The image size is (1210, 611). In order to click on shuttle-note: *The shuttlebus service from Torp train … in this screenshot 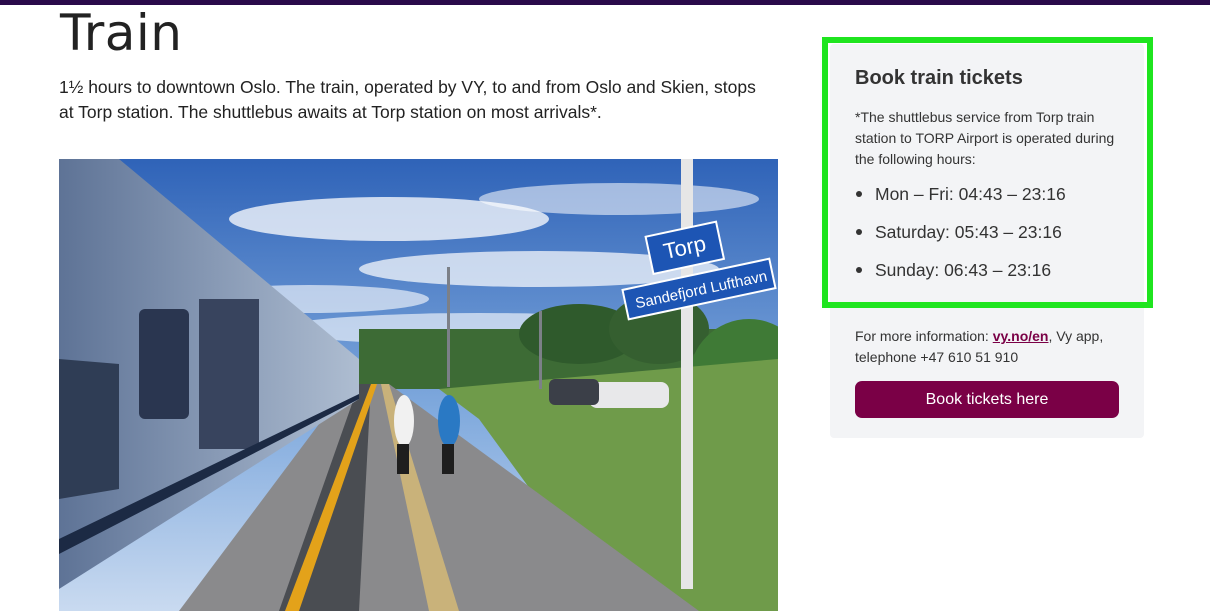, I will do `click(985, 138)`.